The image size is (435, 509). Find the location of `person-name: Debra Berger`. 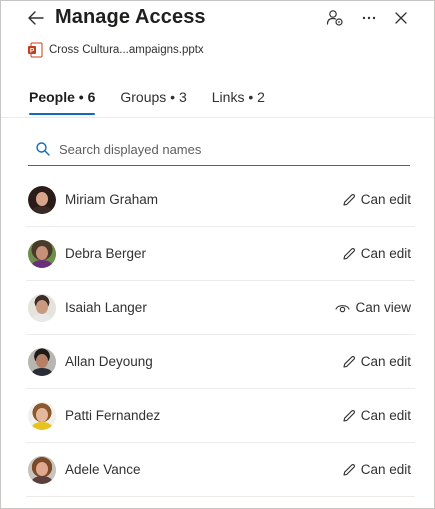

person-name: Debra Berger is located at coordinates (106, 253).